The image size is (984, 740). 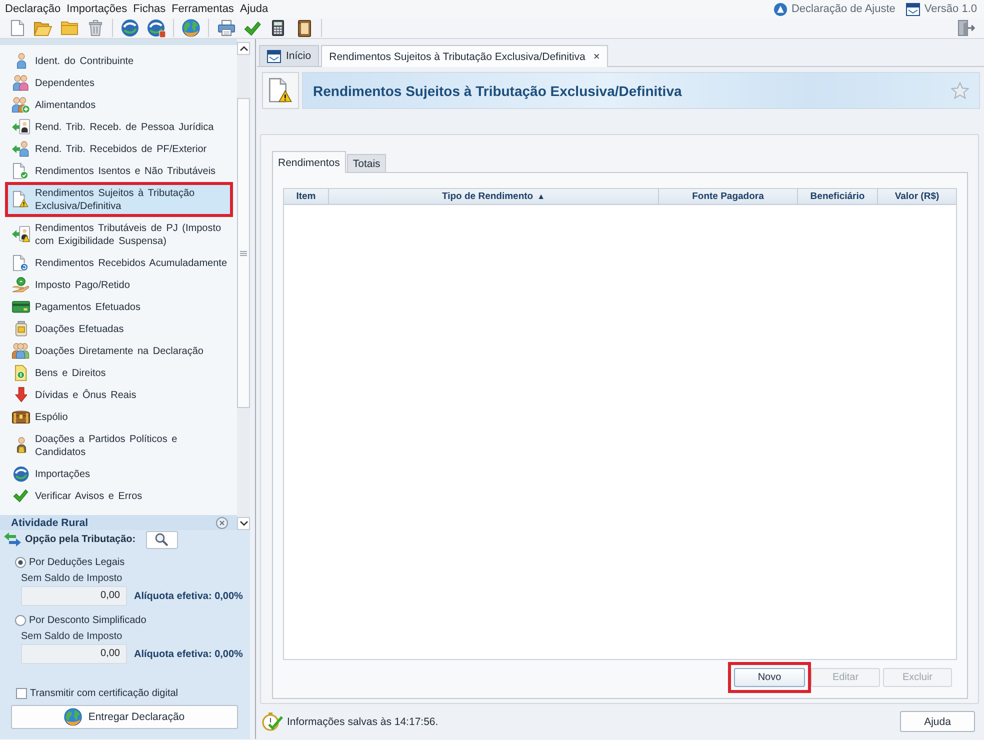 I want to click on menu-item: Fichas, so click(x=149, y=9).